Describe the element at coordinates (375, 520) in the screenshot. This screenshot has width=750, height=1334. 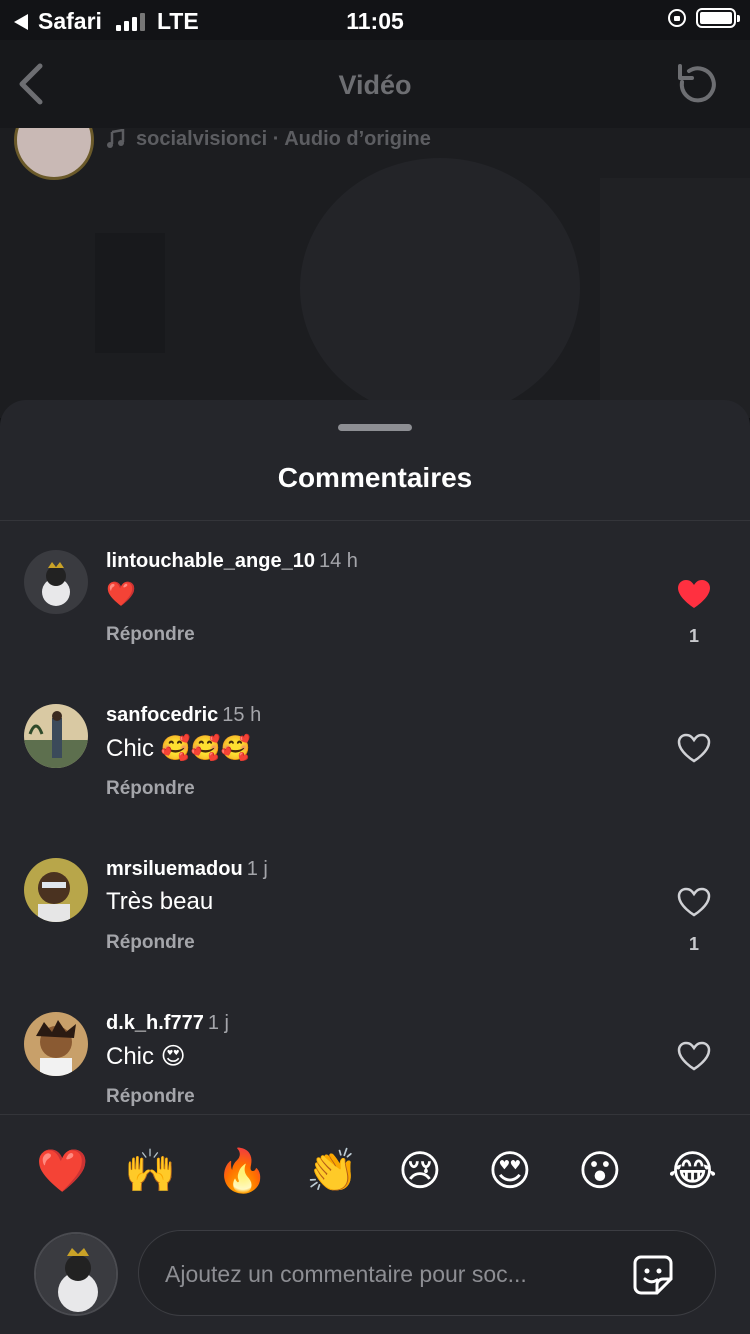
I see `divider` at that location.